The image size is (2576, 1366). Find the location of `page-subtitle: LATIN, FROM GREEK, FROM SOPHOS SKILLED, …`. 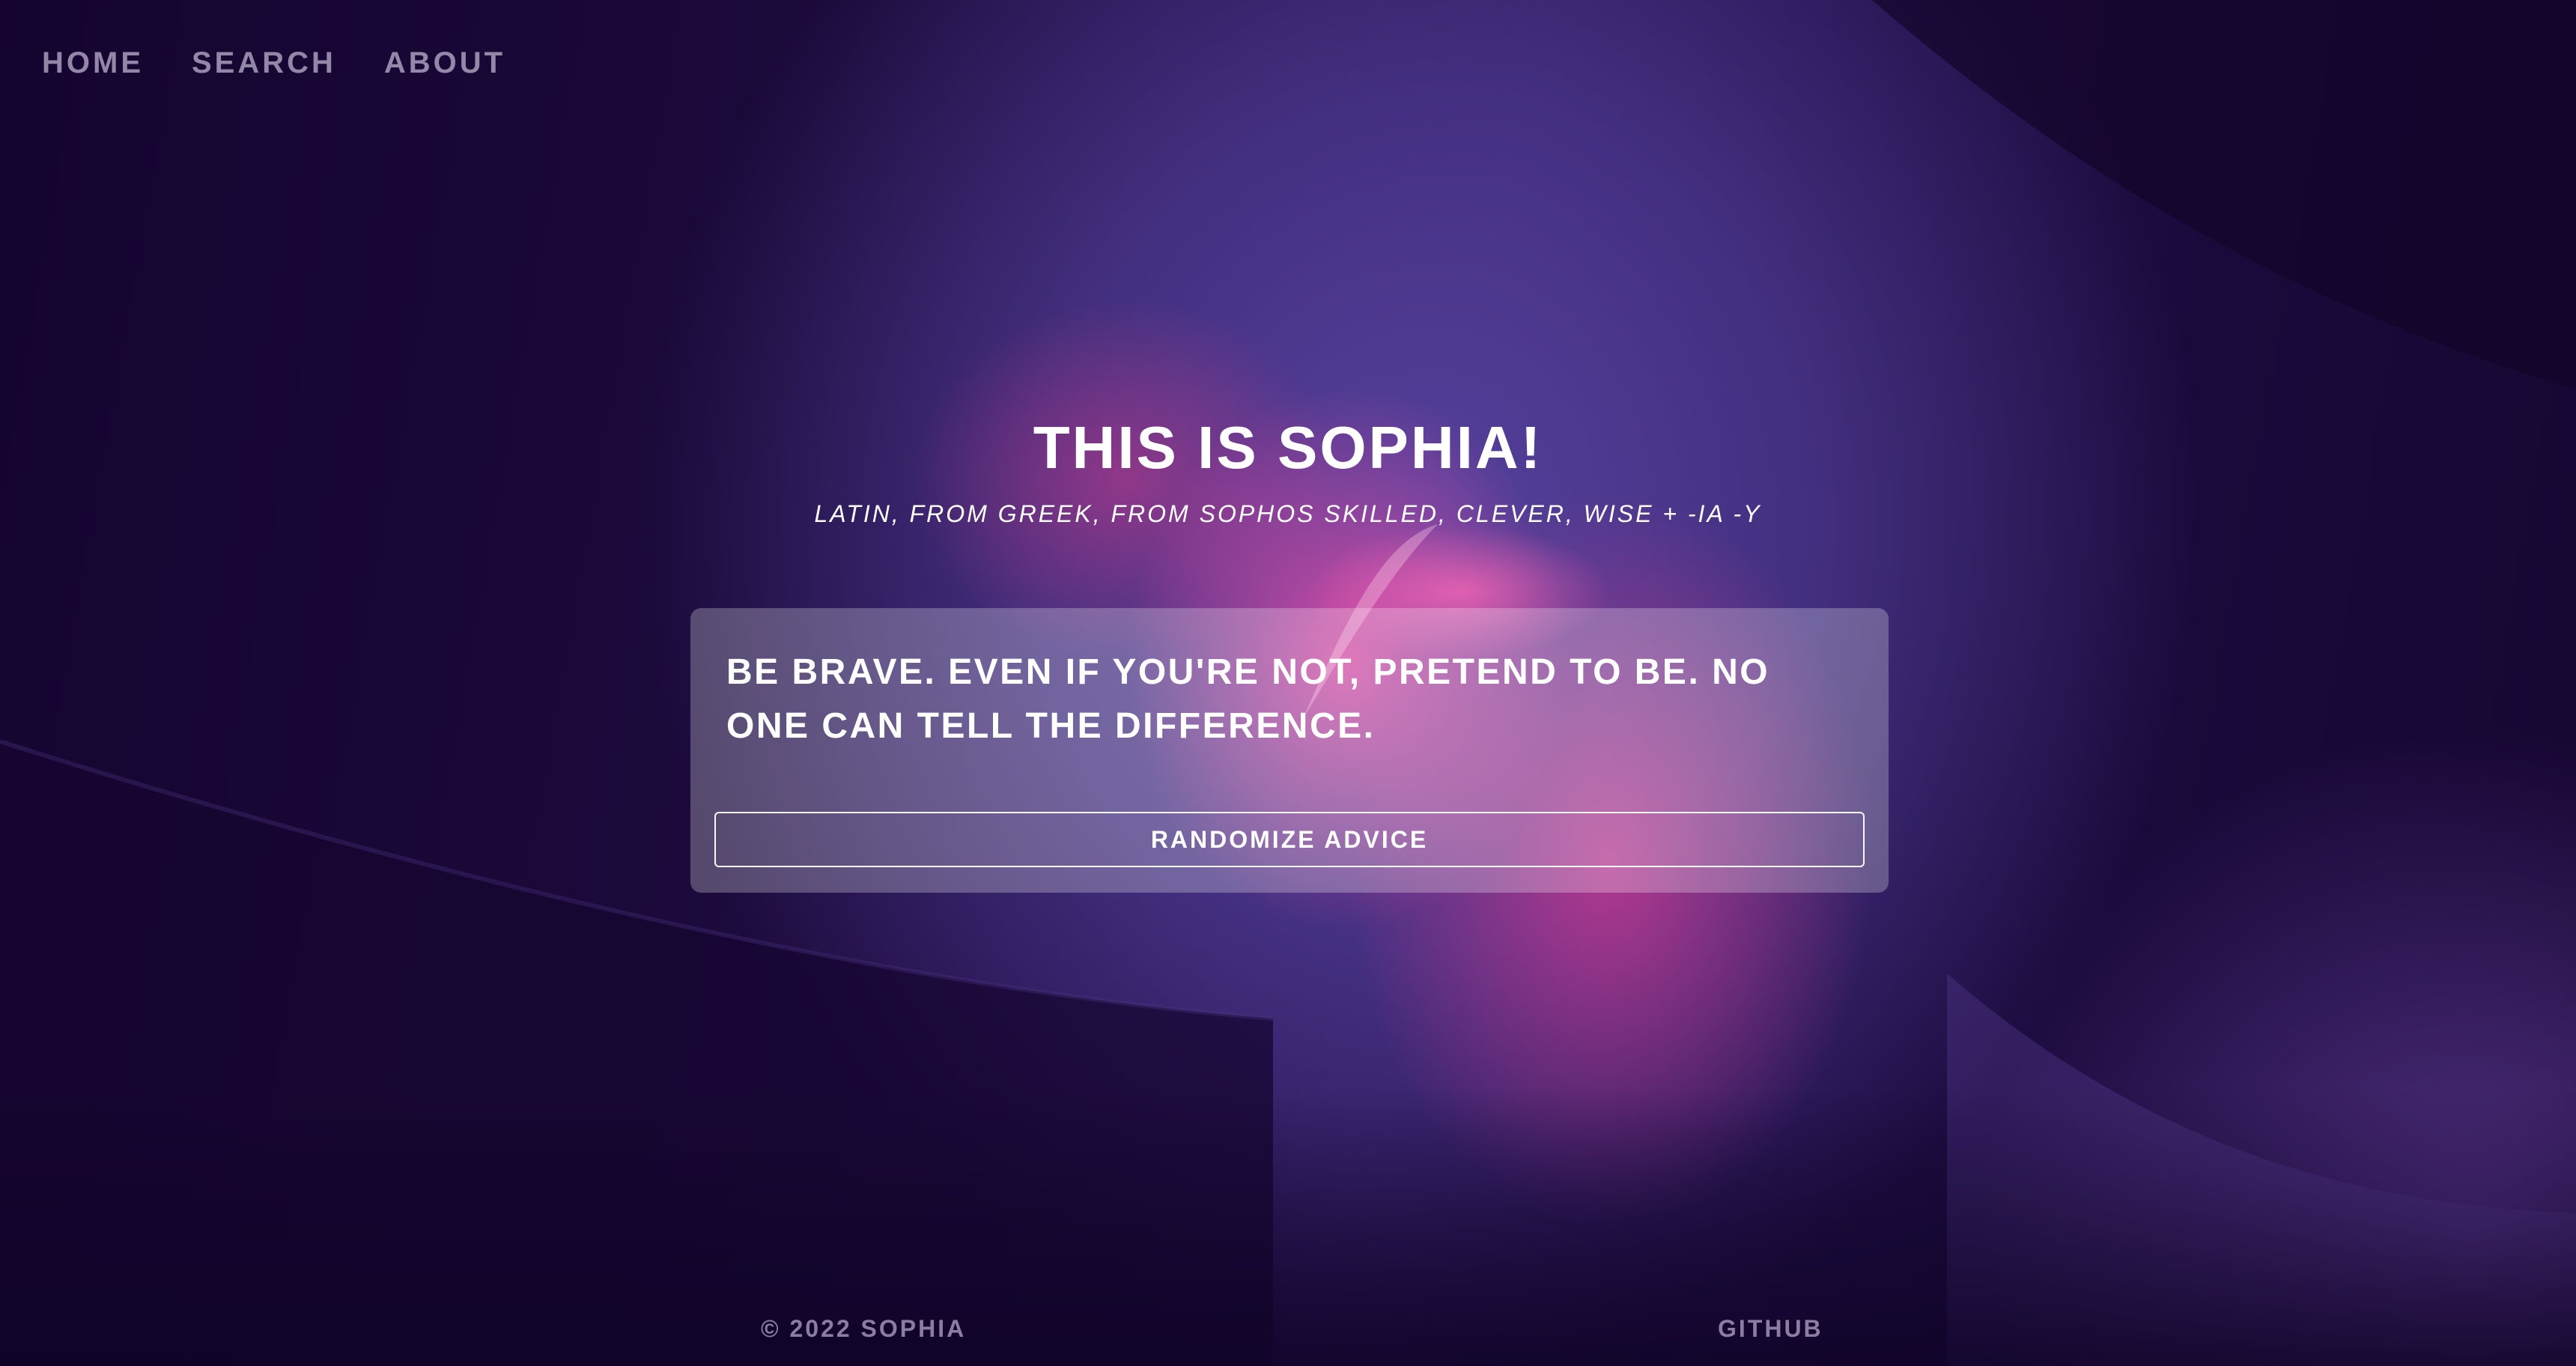

page-subtitle: LATIN, FROM GREEK, FROM SOPHOS SKILLED, … is located at coordinates (1288, 513).